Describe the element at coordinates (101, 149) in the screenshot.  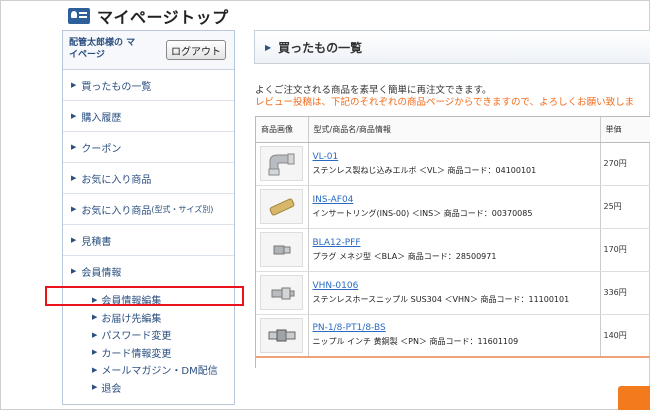
I see `sidebar-item-label: クーポン` at that location.